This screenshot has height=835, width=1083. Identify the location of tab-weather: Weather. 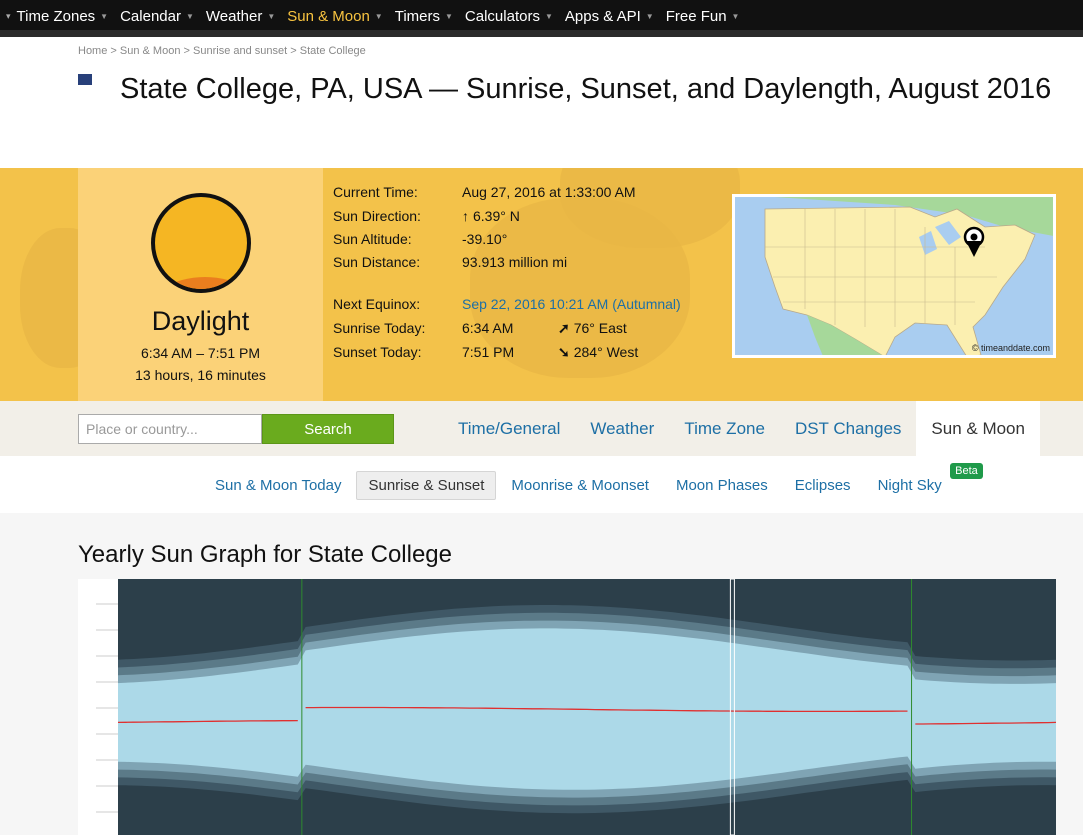
(622, 428).